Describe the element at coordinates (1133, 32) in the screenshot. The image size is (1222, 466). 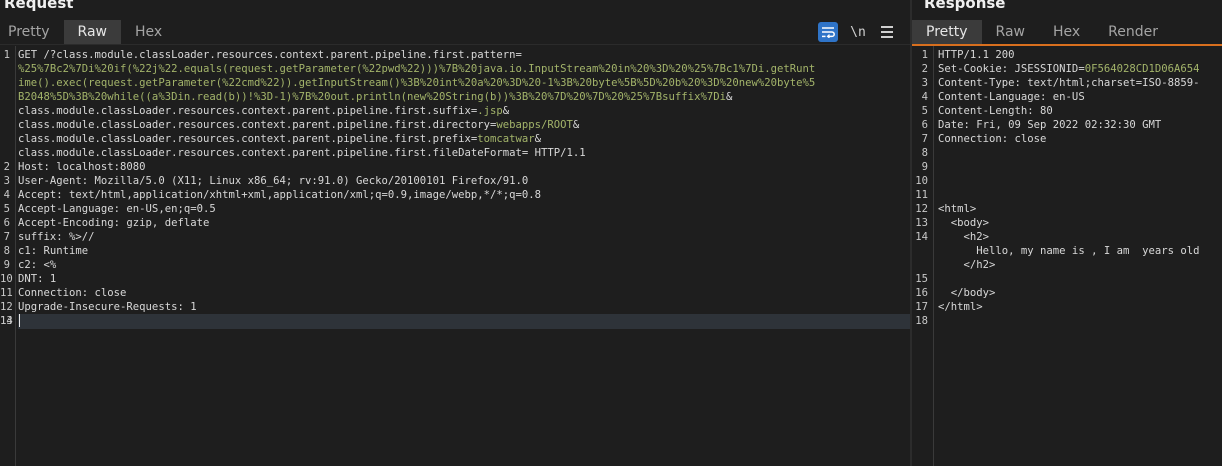
I see `tab-render: Render` at that location.